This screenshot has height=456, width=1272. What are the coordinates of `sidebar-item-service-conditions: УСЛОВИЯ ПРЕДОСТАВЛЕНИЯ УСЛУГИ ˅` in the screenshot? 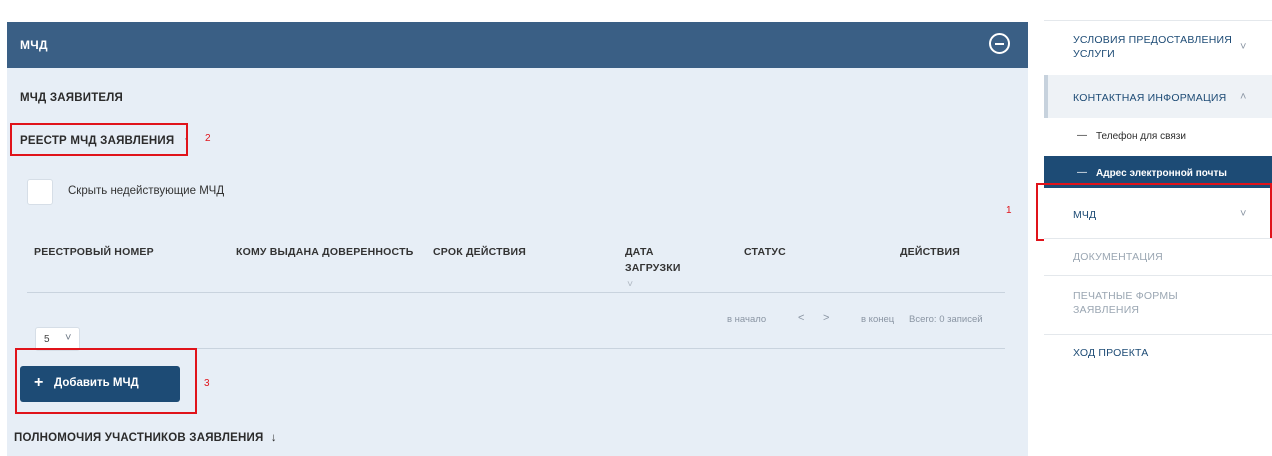 It's located at (1158, 48).